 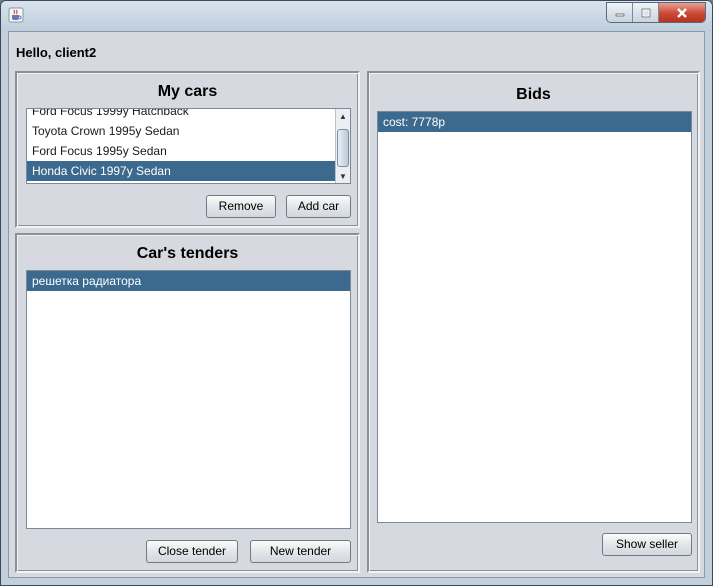 I want to click on title-bar, so click(x=356, y=16).